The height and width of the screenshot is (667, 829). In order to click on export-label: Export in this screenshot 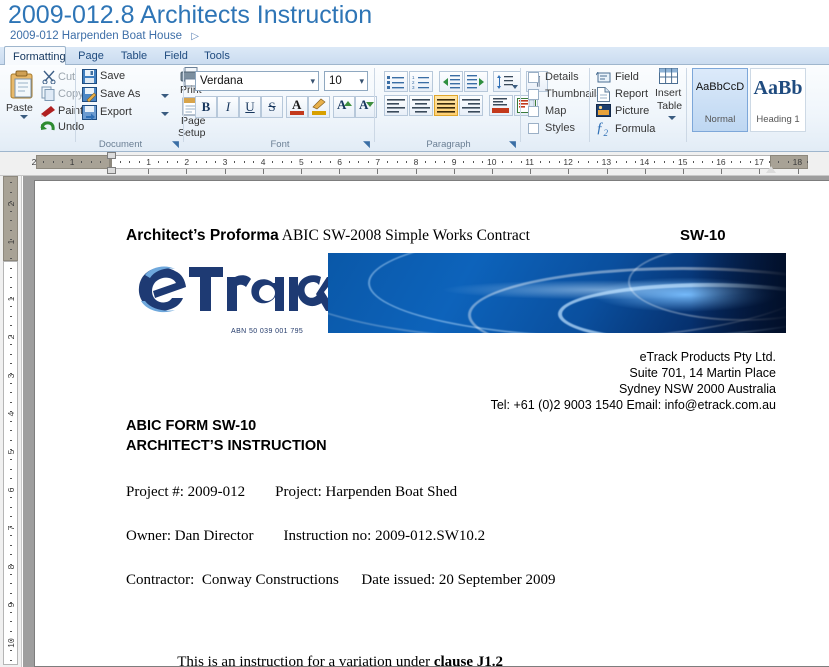, I will do `click(116, 112)`.